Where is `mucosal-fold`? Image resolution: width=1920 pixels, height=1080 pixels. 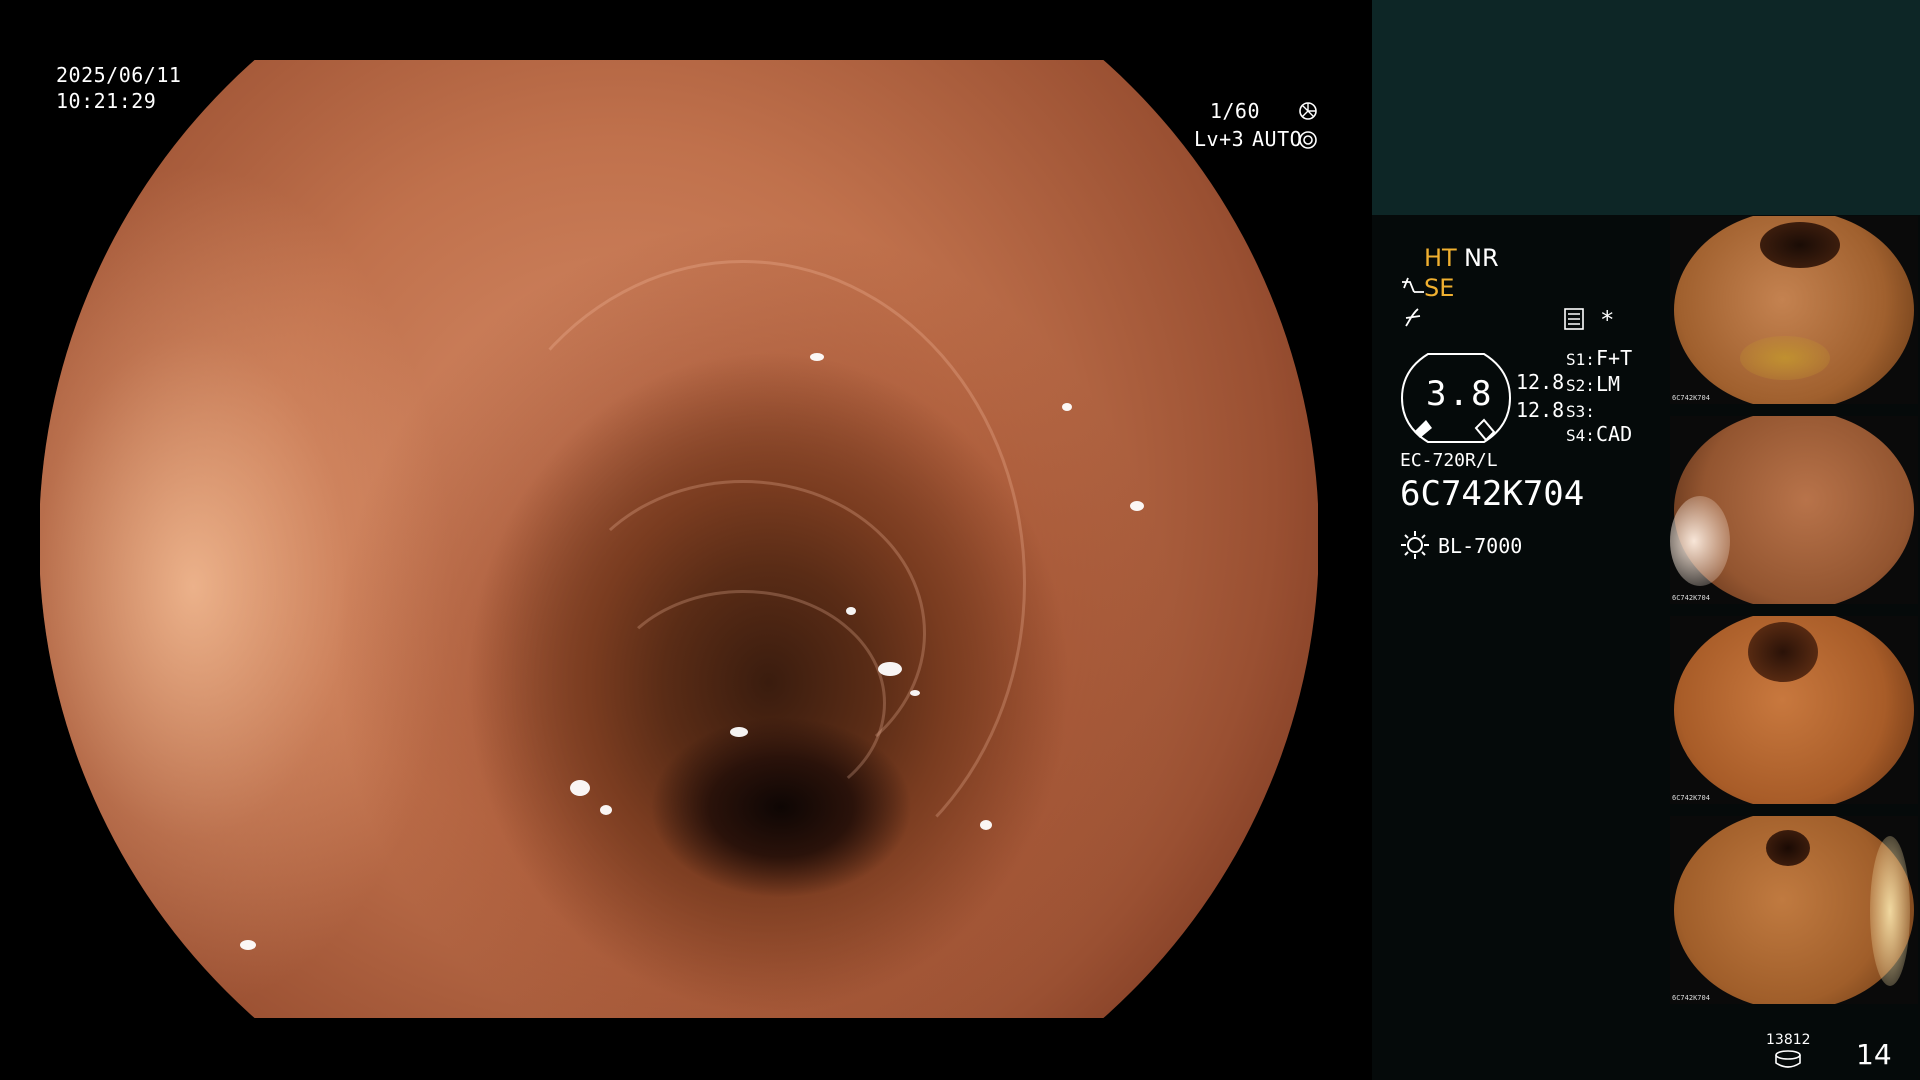
mucosal-fold is located at coordinates (743, 703).